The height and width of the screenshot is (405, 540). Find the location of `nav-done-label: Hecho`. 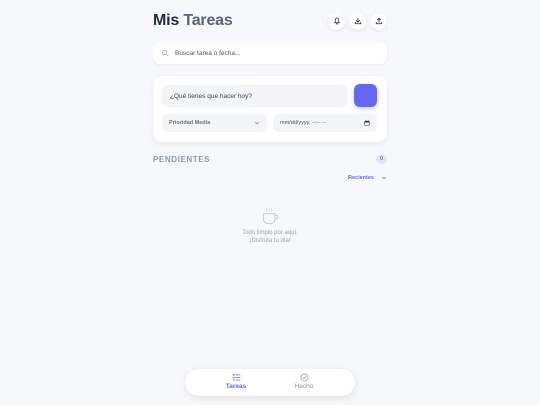

nav-done-label: Hecho is located at coordinates (304, 386).